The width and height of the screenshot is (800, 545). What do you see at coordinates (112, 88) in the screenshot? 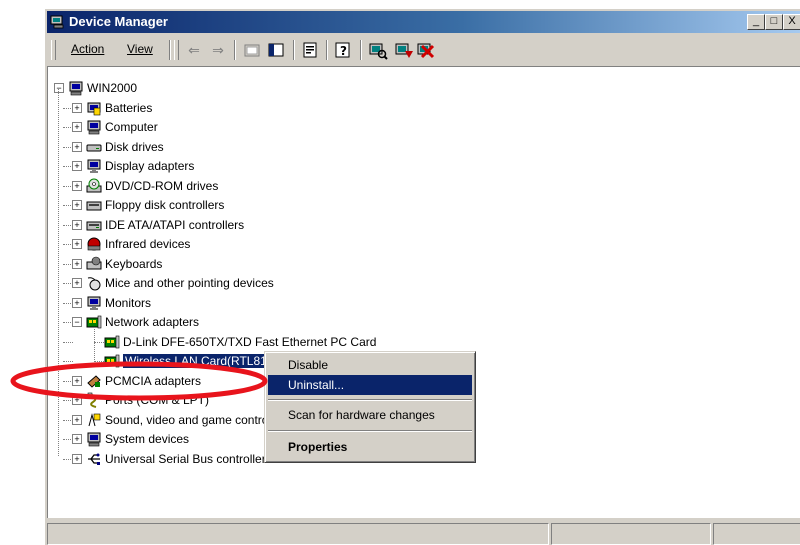
I see `tree-item-label: WIN2000` at bounding box center [112, 88].